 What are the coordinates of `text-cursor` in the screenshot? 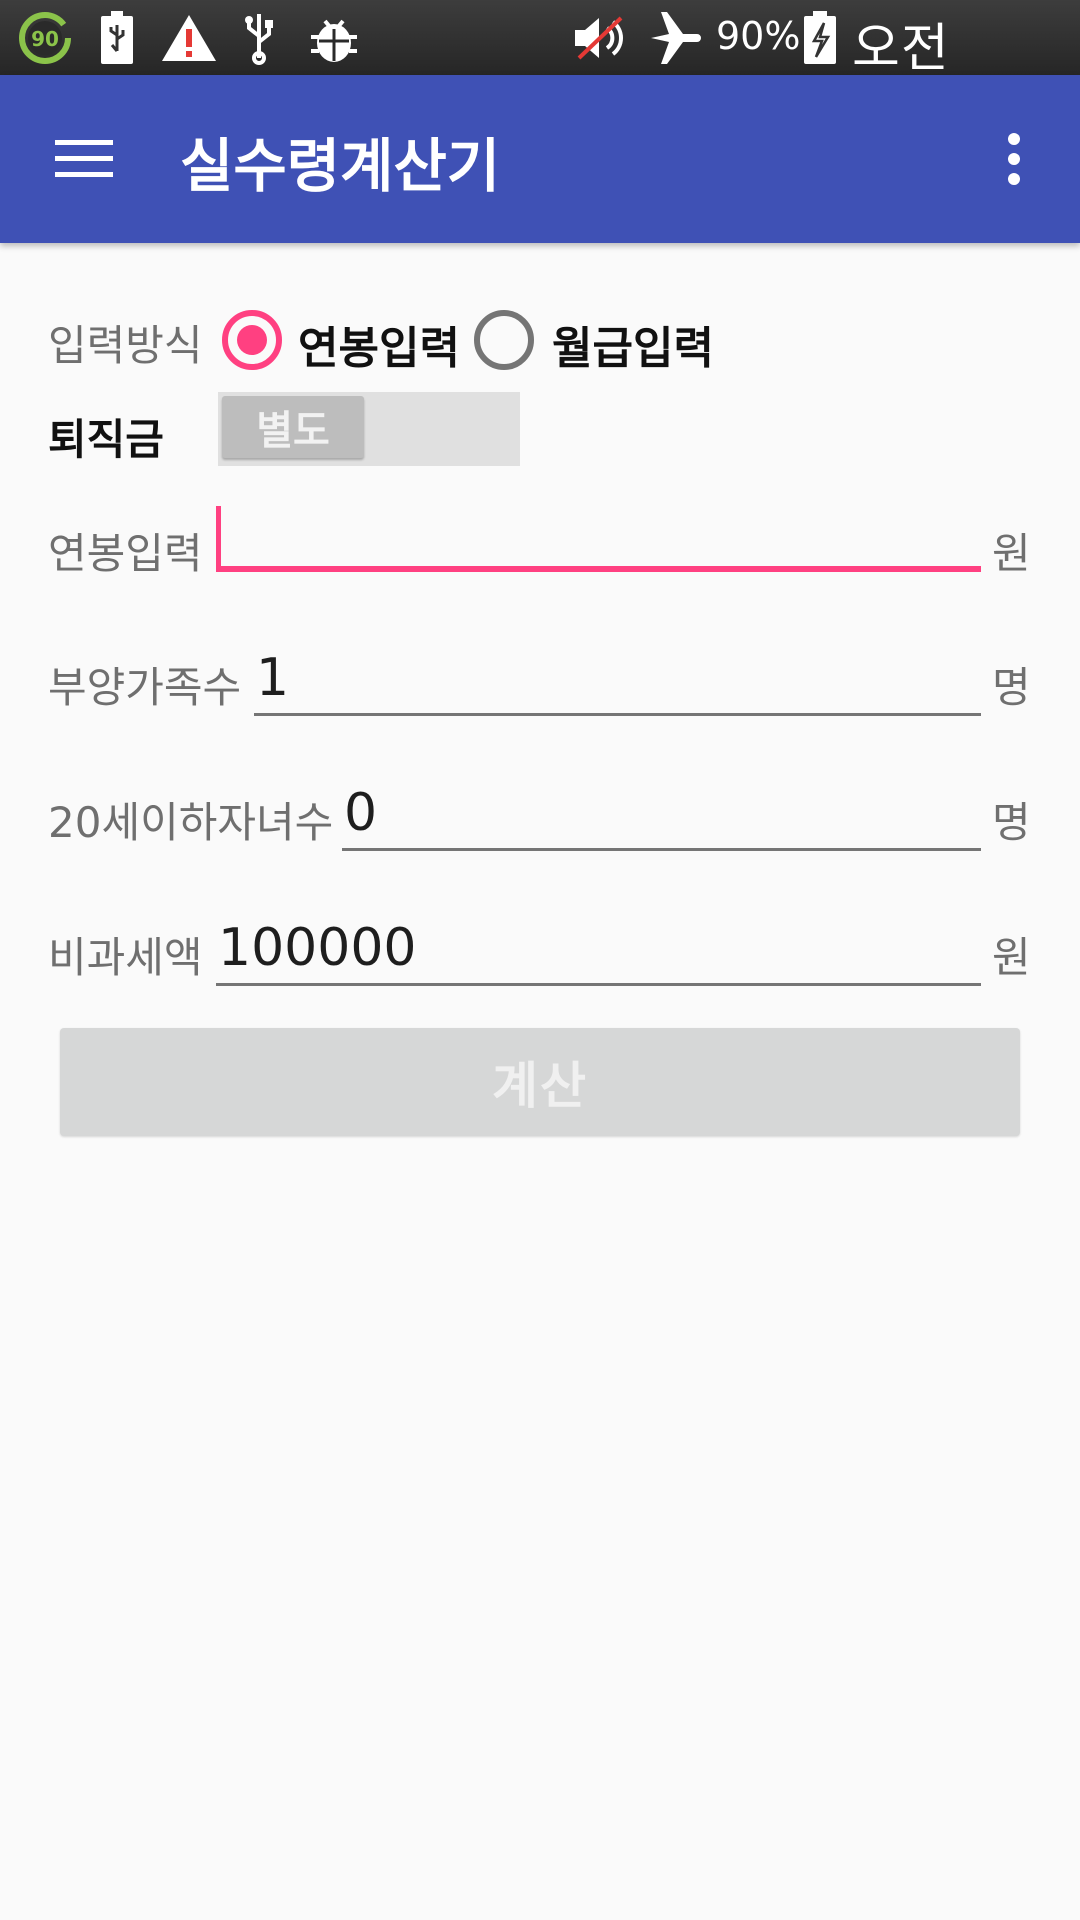 It's located at (218, 536).